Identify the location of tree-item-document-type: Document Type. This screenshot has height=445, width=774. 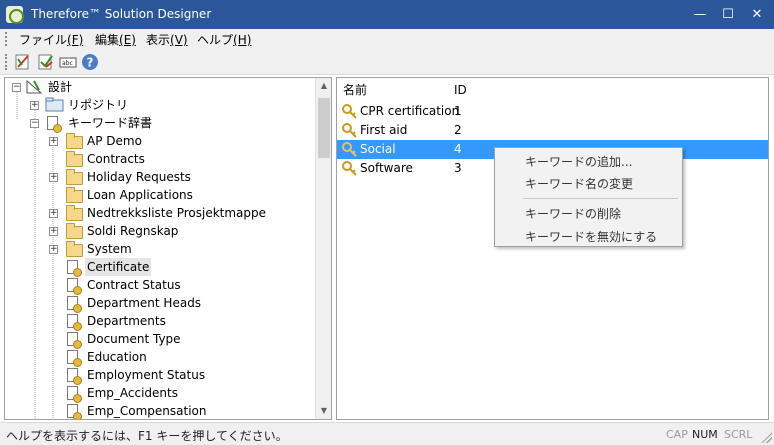
(155, 339).